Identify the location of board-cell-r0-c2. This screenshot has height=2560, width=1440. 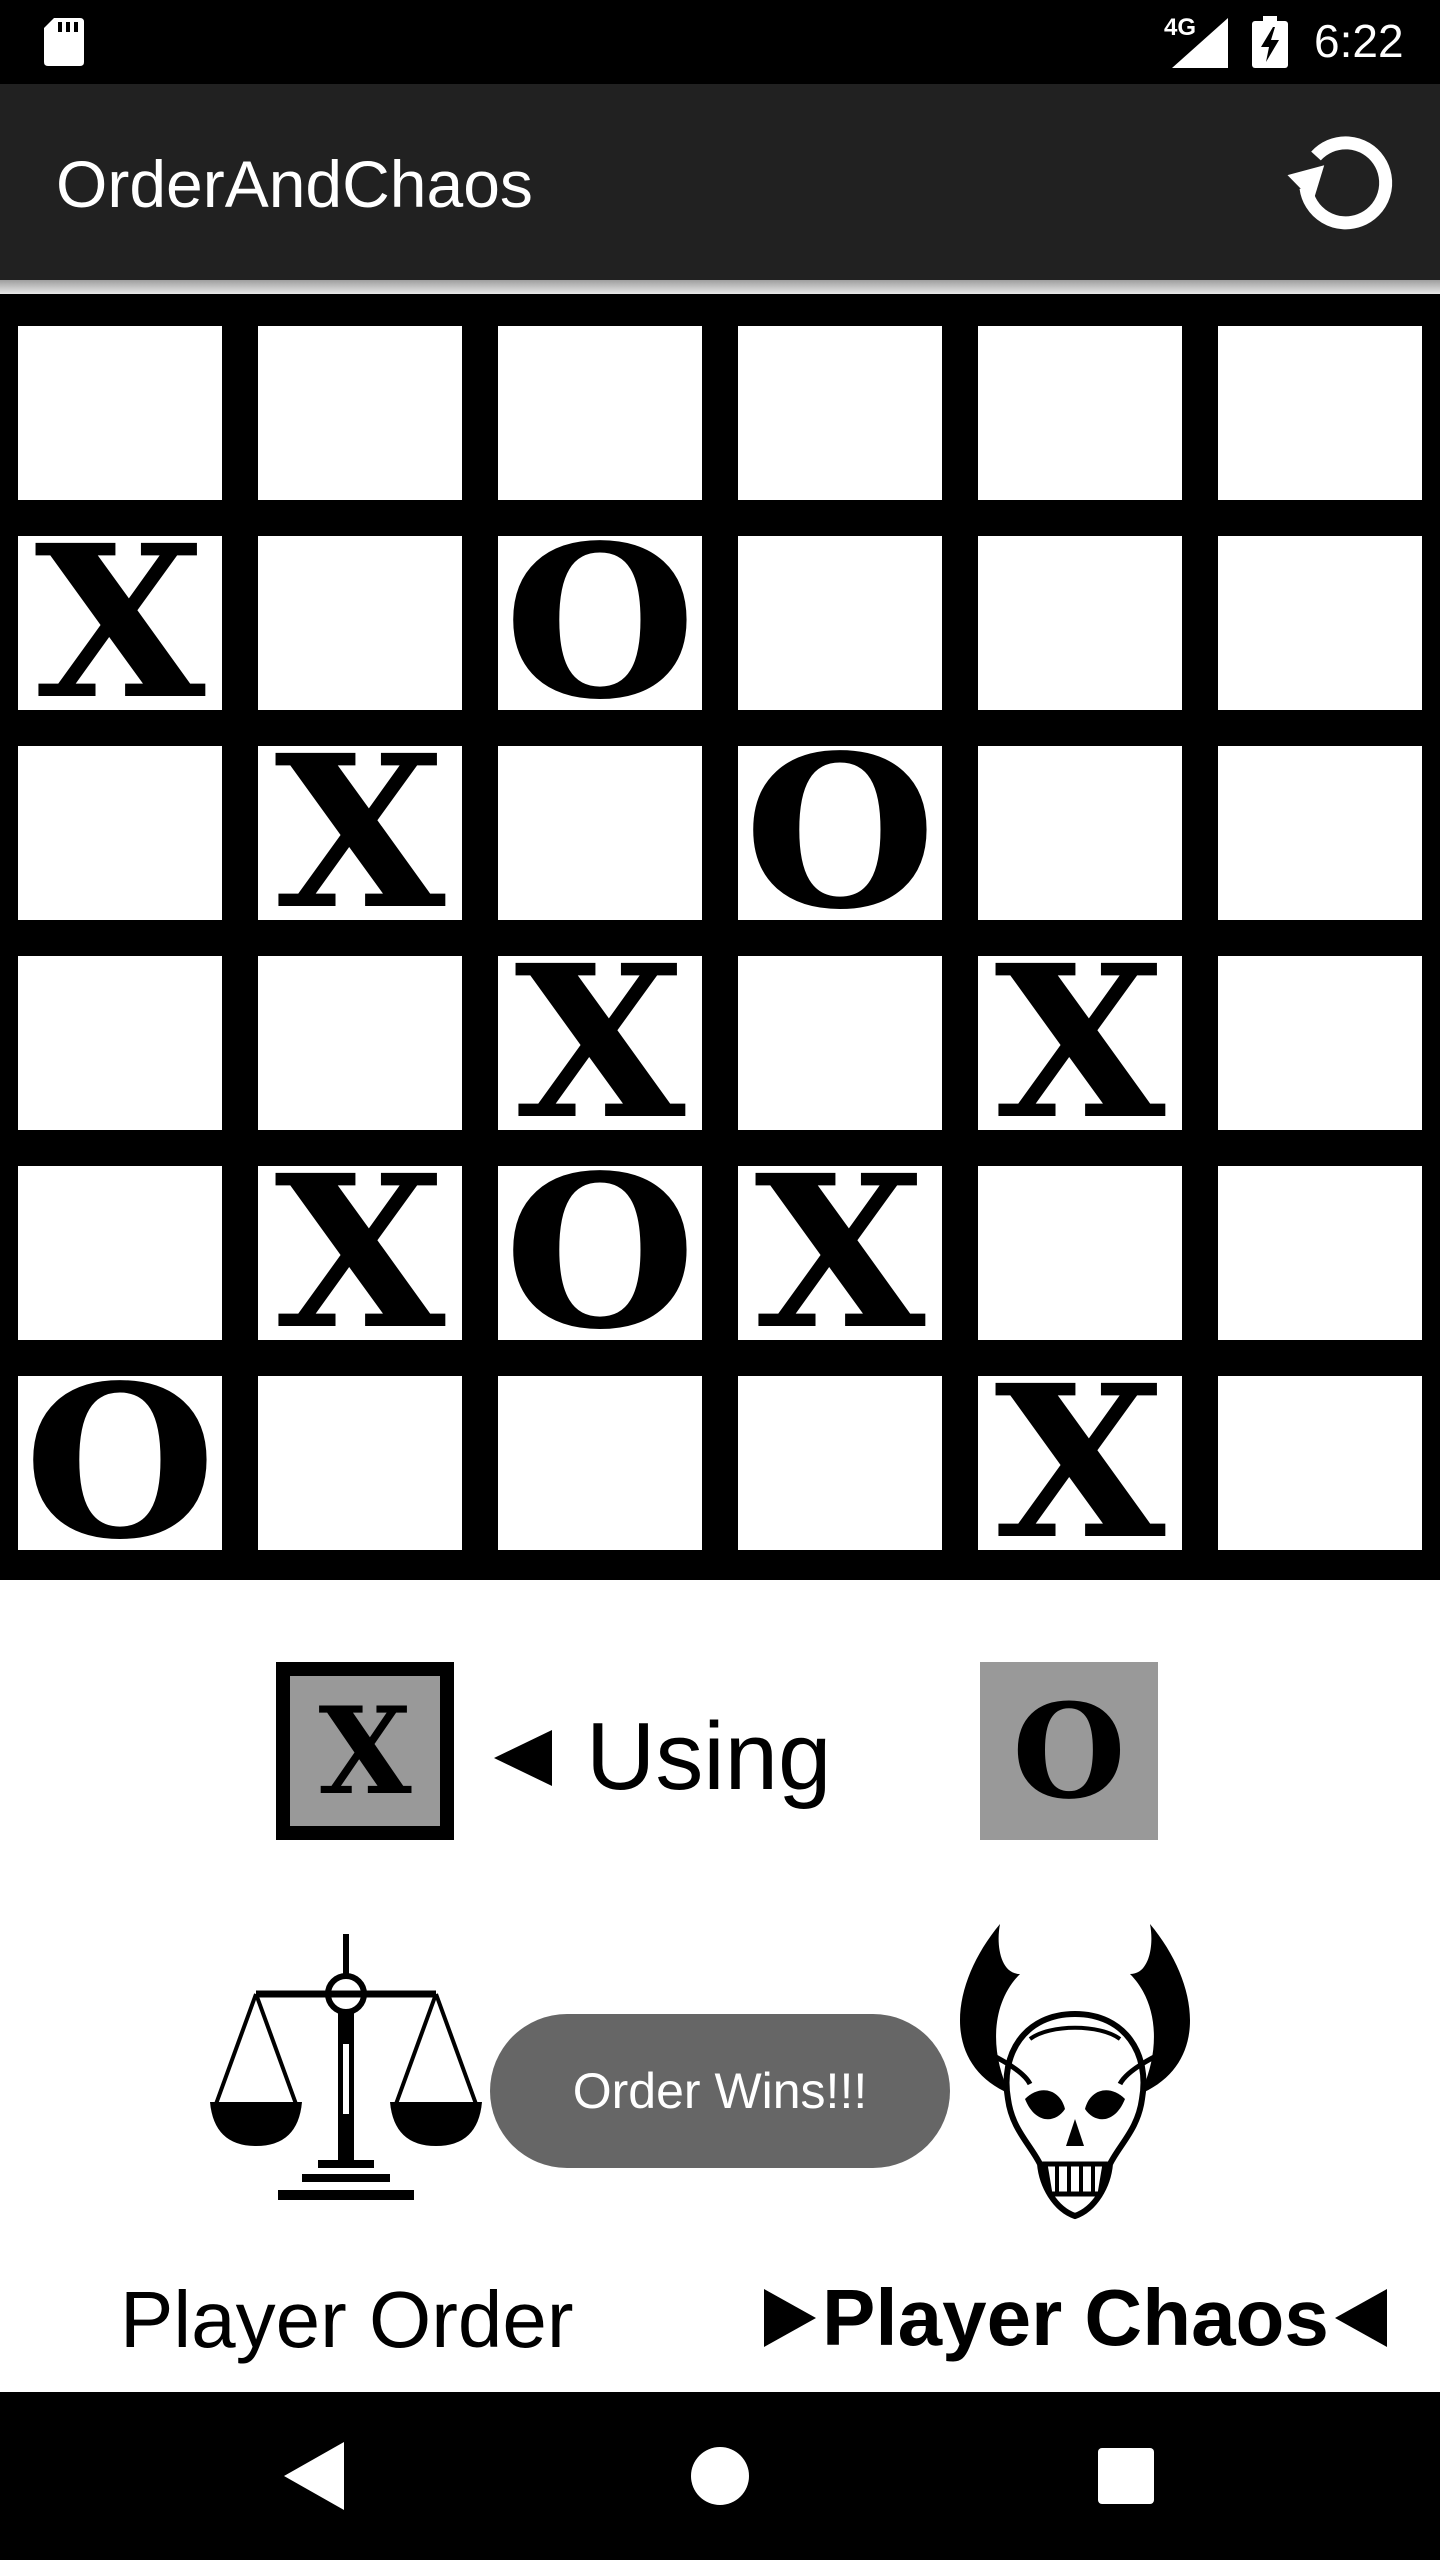
(600, 413).